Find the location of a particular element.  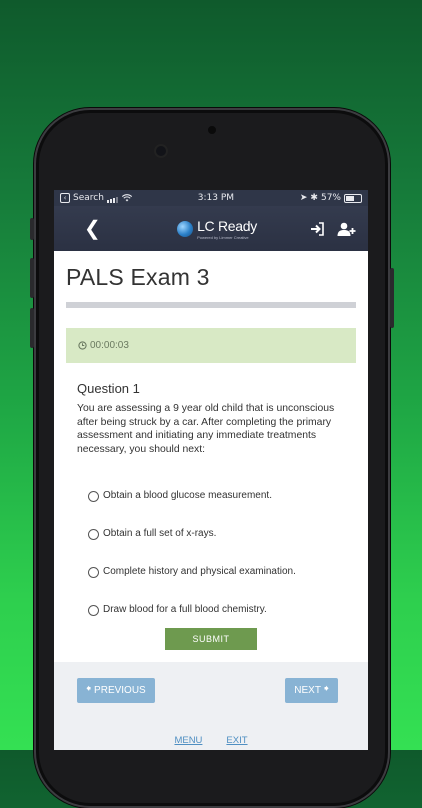

back-to-app-label: Search is located at coordinates (88, 198).